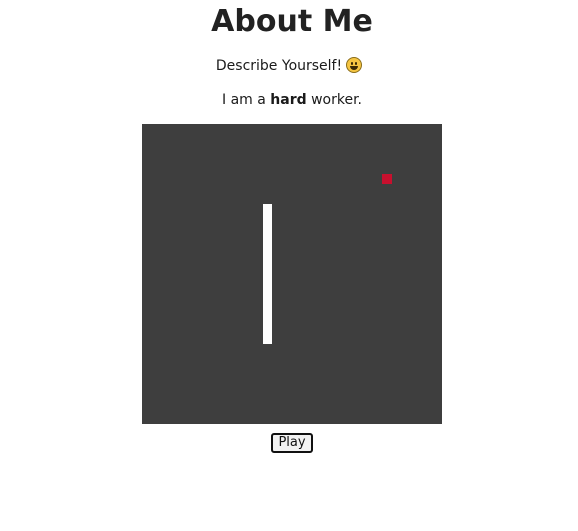 Image resolution: width=578 pixels, height=531 pixels. I want to click on description: I am a hard worker., so click(289, 100).